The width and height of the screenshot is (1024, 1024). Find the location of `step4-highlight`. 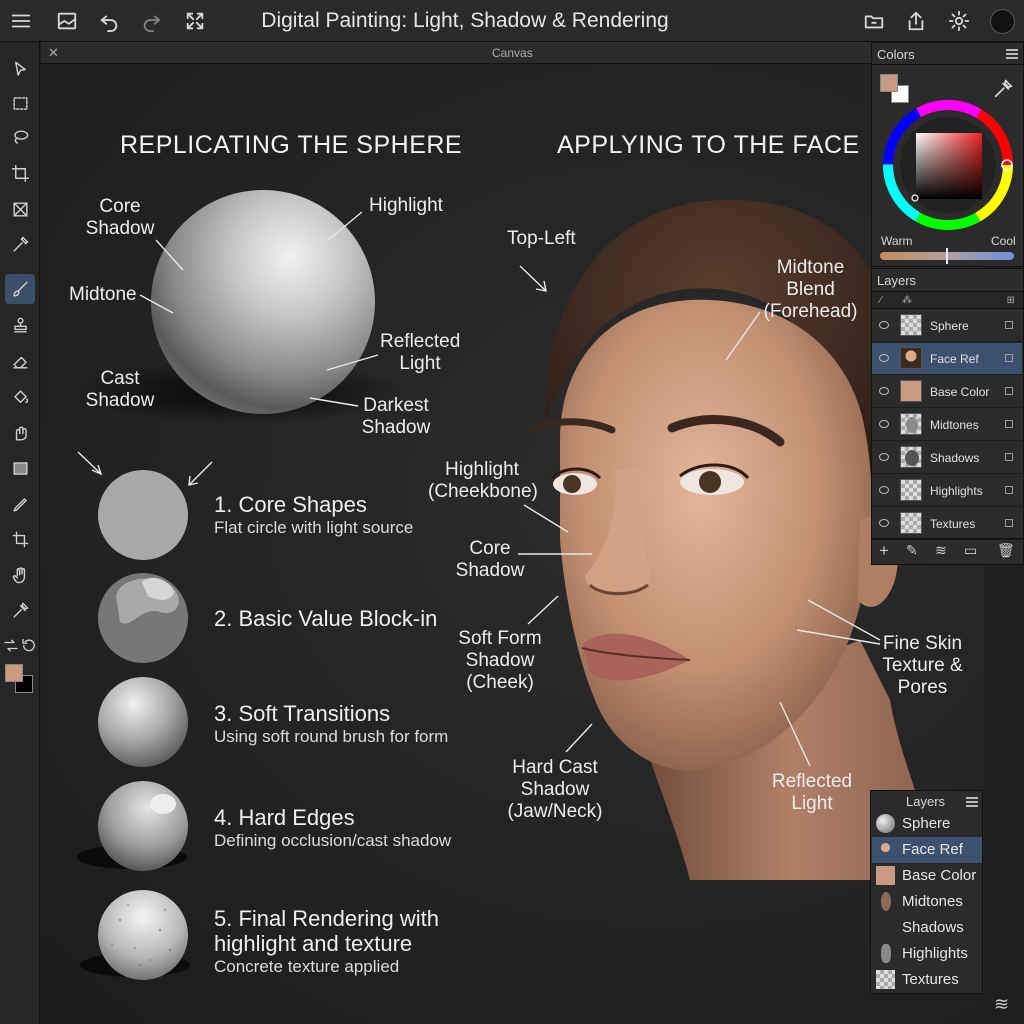

step4-highlight is located at coordinates (163, 804).